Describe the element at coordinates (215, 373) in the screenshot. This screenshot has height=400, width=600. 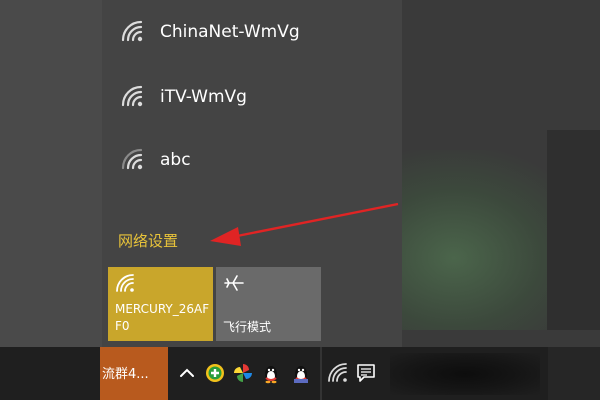
I see `shield-plus-icon` at that location.